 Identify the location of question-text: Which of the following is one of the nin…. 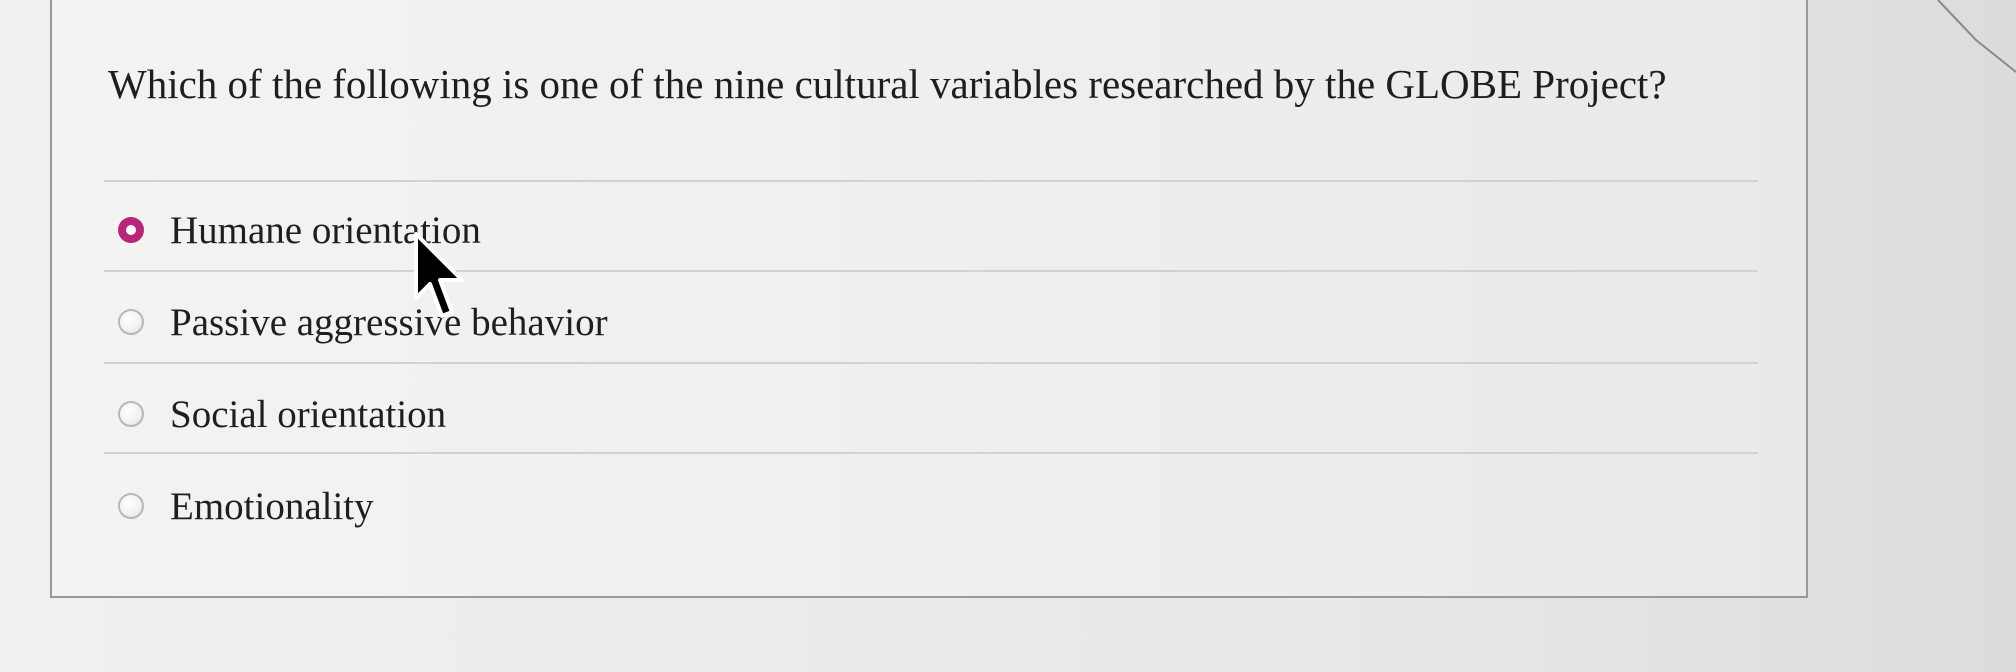
(887, 84).